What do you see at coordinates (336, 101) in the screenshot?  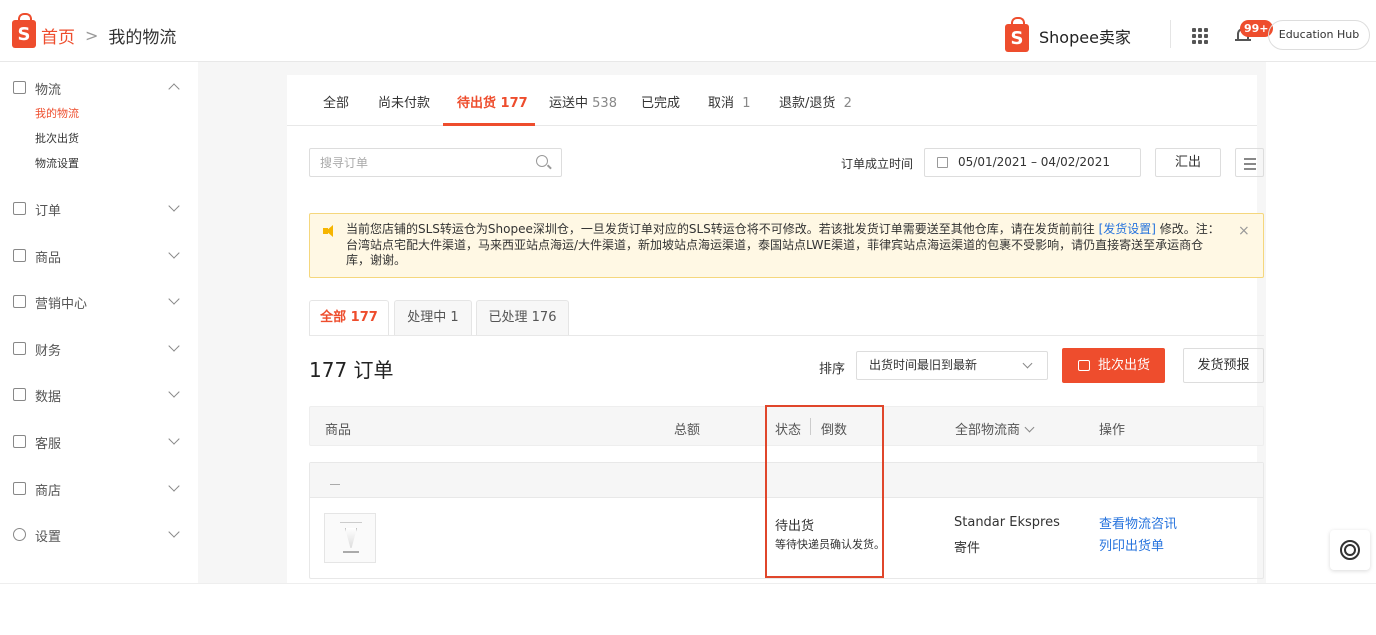 I see `tab-all: 全部` at bounding box center [336, 101].